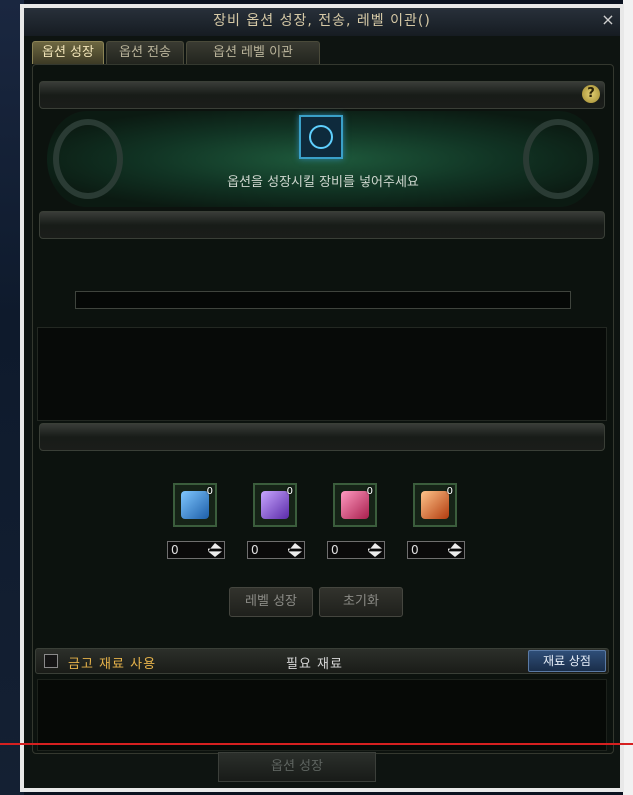  What do you see at coordinates (322, 715) in the screenshot?
I see `required-materials-list` at bounding box center [322, 715].